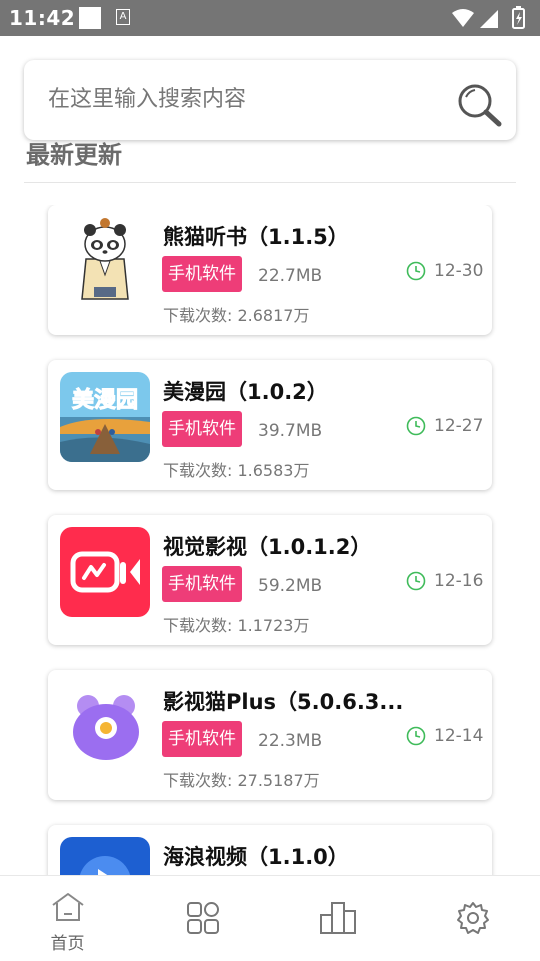 The image size is (540, 961). Describe the element at coordinates (290, 741) in the screenshot. I see `app-size: 22.3MB` at that location.